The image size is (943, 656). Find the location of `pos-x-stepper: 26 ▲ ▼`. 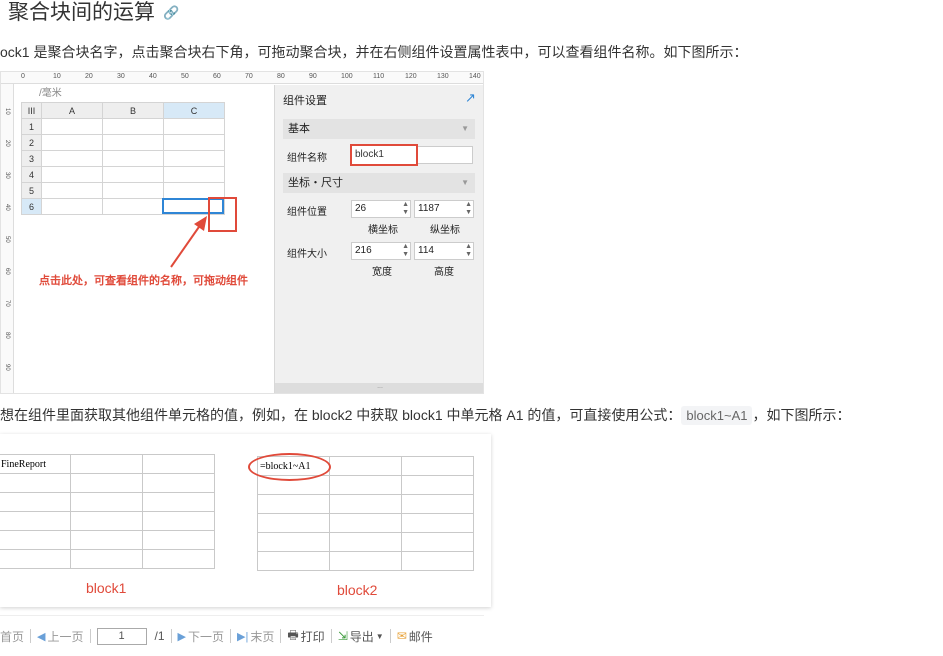

pos-x-stepper: 26 ▲ ▼ is located at coordinates (381, 209).